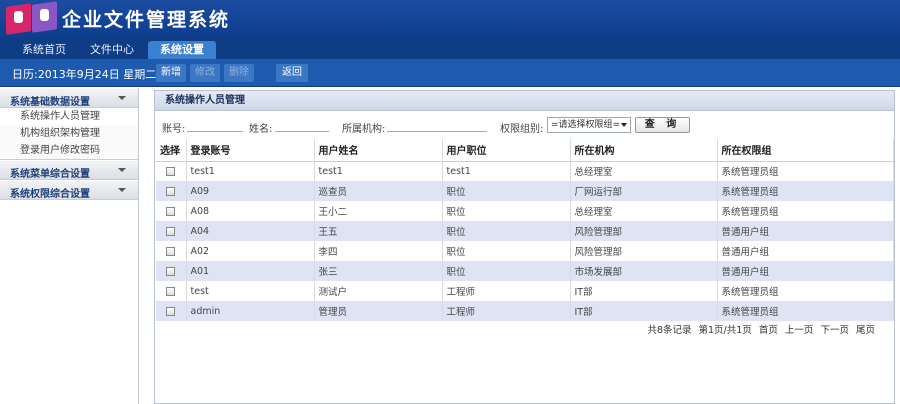 The image size is (900, 404). What do you see at coordinates (69, 133) in the screenshot?
I see `sidebar-item-org-structure: 机构组织架构管理` at bounding box center [69, 133].